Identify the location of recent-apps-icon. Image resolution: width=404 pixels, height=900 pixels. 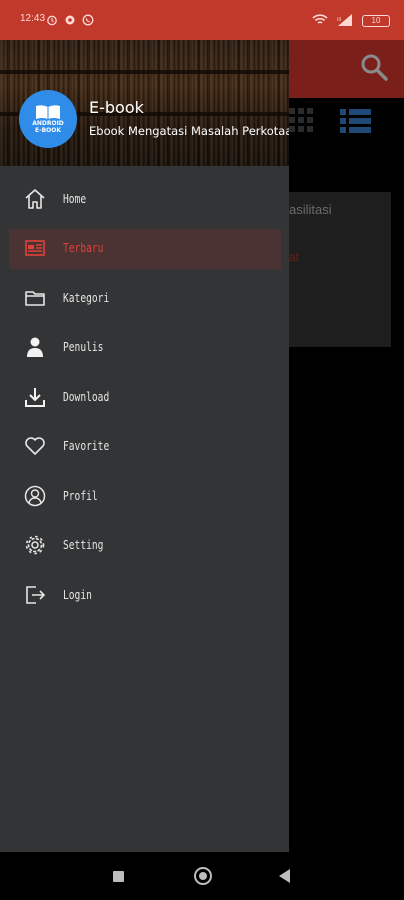
(118, 876).